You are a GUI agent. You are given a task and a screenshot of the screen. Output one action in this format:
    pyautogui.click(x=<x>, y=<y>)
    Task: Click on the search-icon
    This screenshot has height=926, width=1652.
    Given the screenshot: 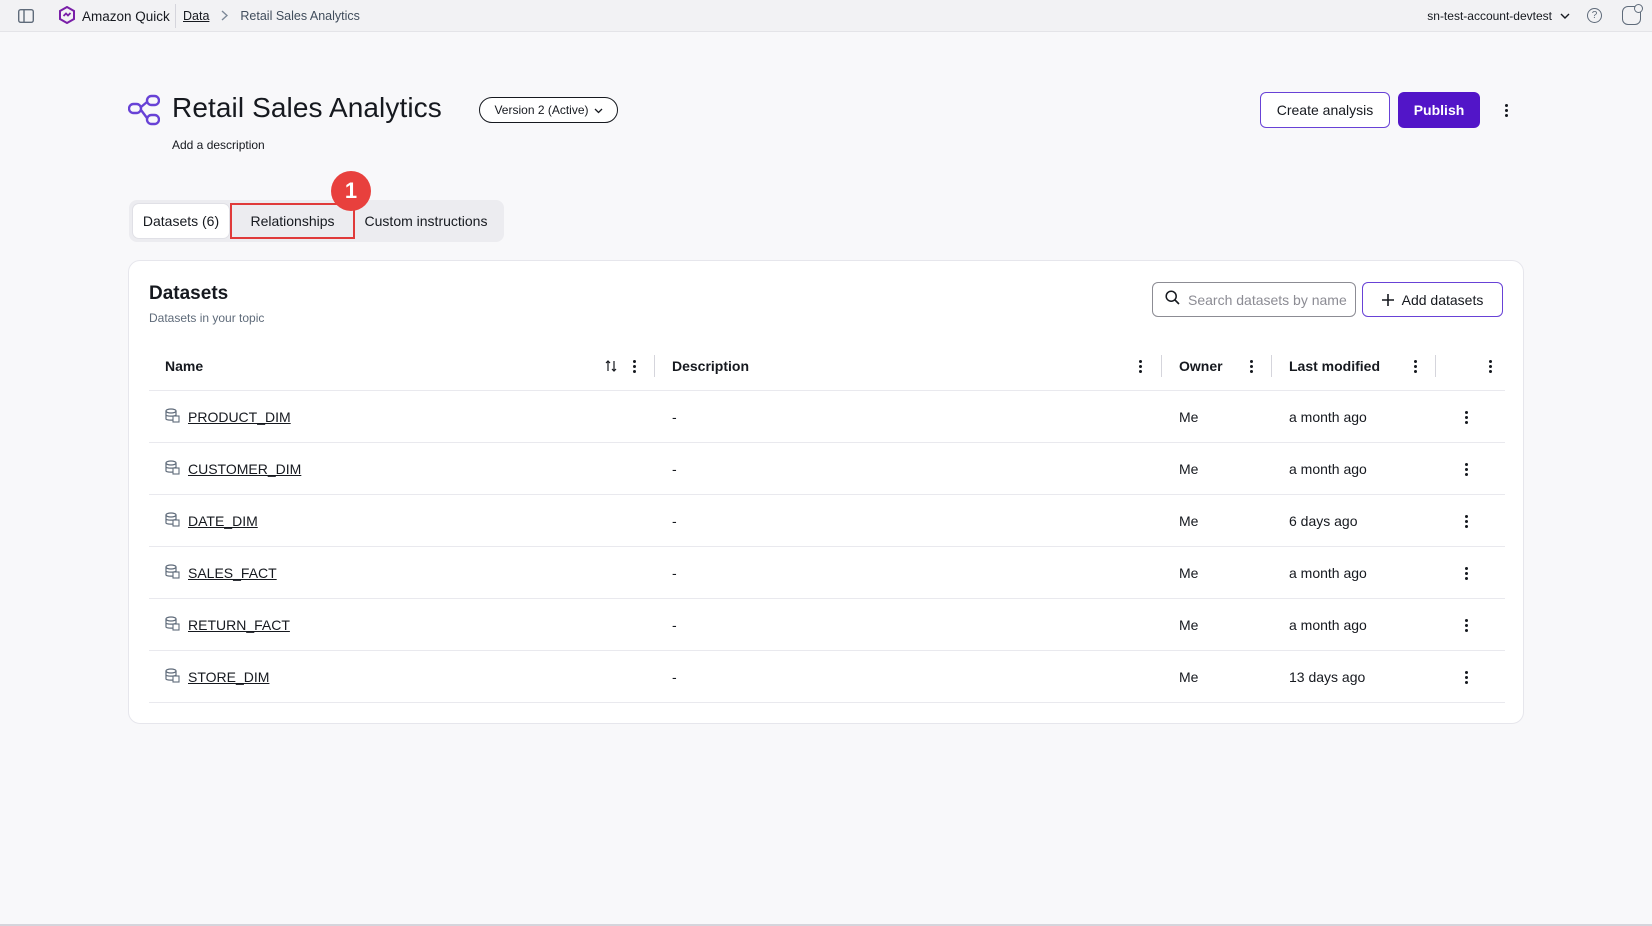 What is the action you would take?
    pyautogui.click(x=1172, y=299)
    